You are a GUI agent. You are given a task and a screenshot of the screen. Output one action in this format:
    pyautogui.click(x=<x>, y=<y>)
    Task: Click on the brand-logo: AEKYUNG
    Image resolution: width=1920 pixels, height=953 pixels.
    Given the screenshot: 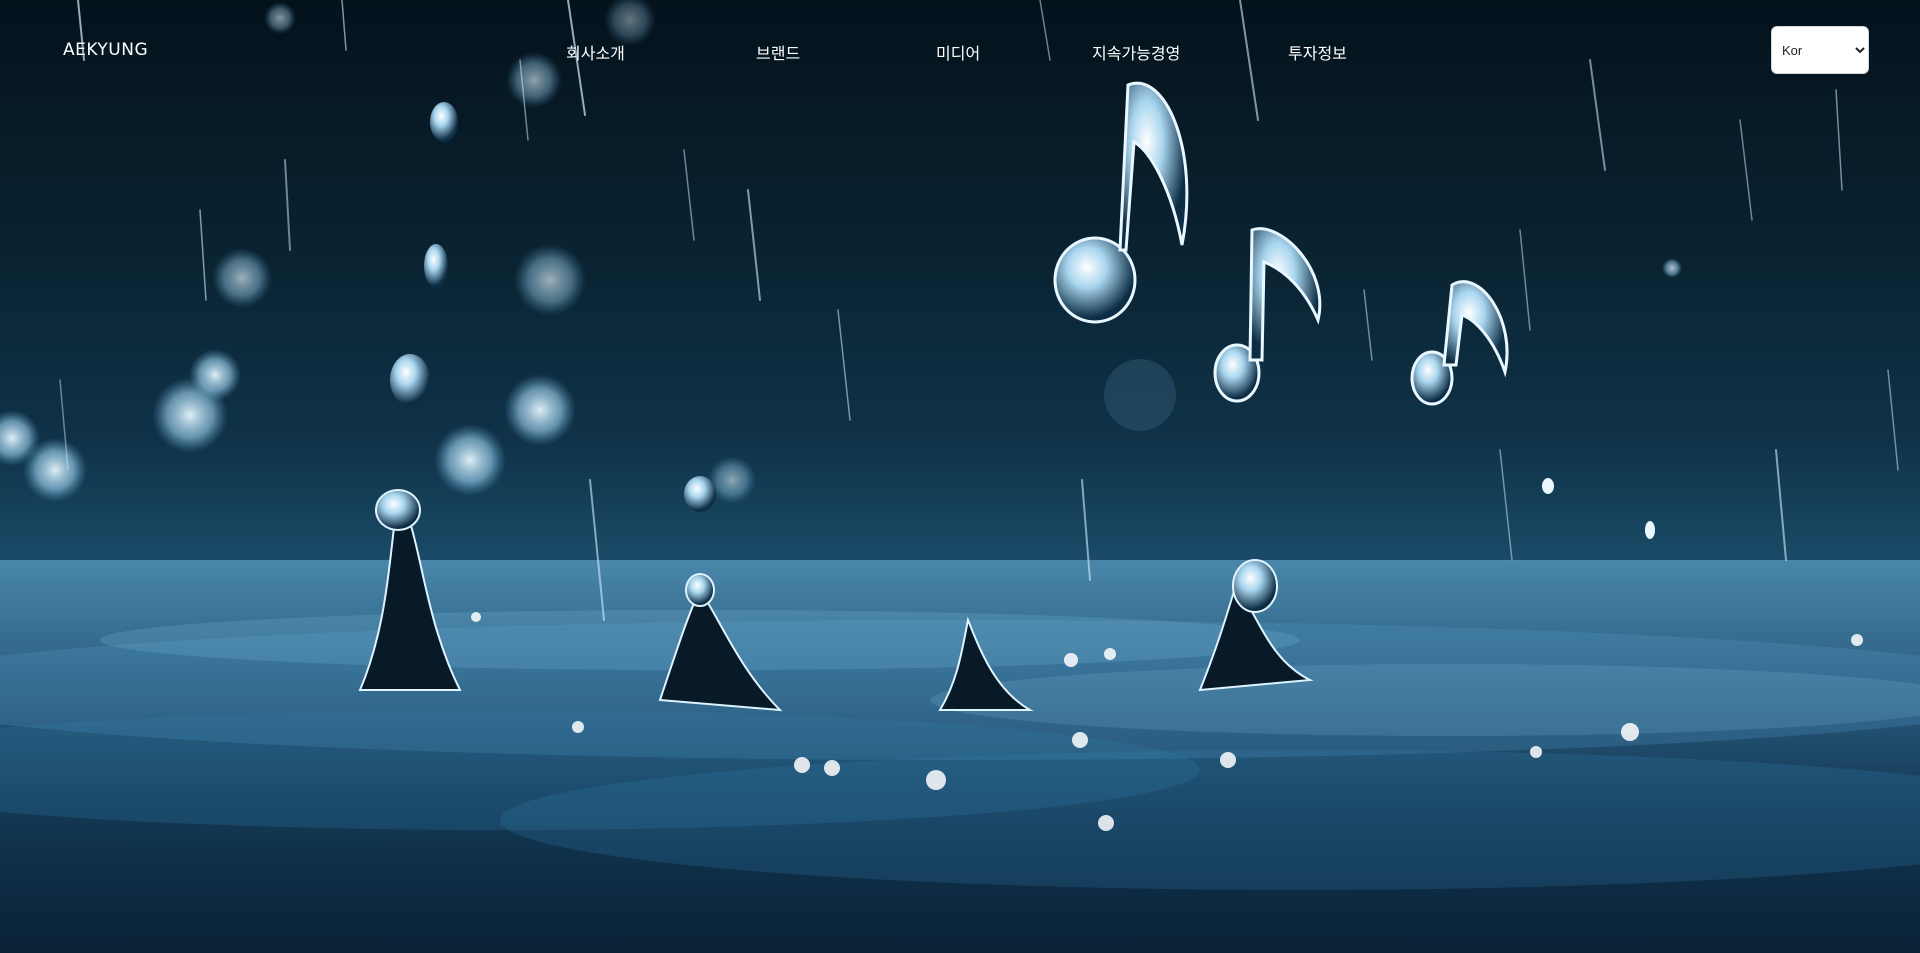 What is the action you would take?
    pyautogui.click(x=105, y=50)
    